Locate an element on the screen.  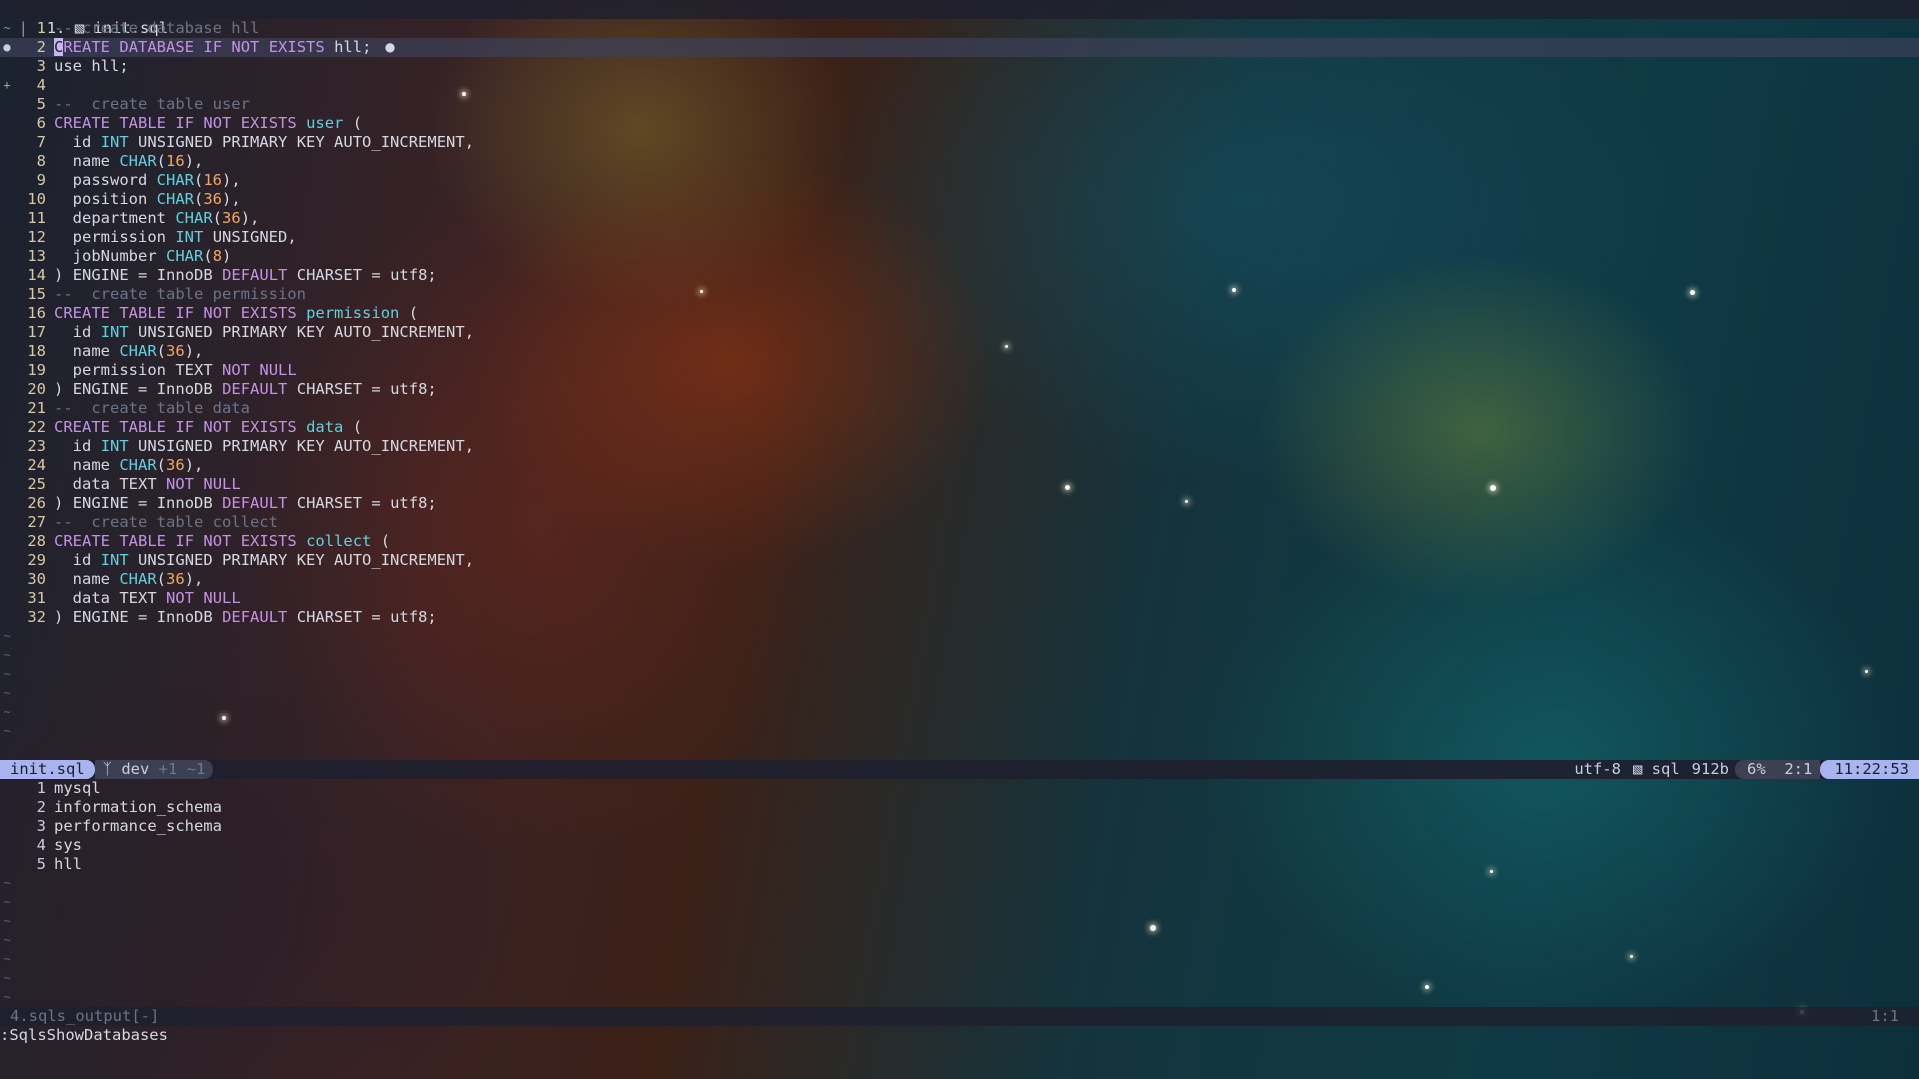
scroll-percent: 6% 2:1 is located at coordinates (1778, 769).